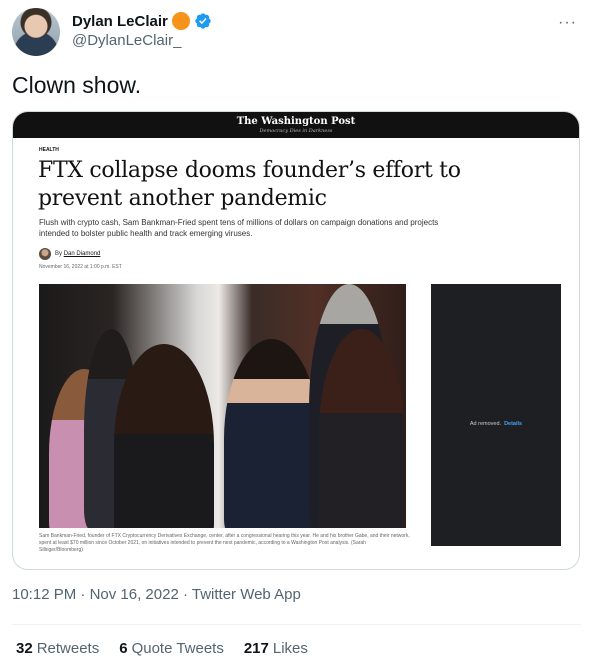  What do you see at coordinates (49, 150) in the screenshot?
I see `article-section: HEALTH` at bounding box center [49, 150].